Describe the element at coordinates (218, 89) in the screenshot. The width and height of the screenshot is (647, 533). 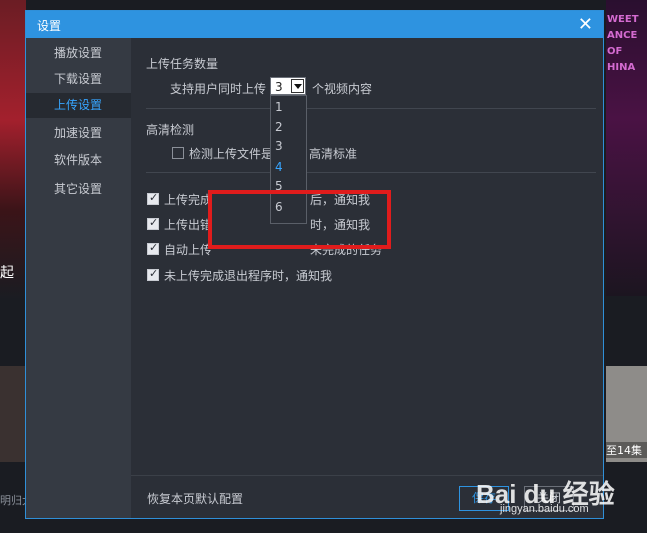
I see `concurrent-upload-prefix: 支持用户同时上传` at that location.